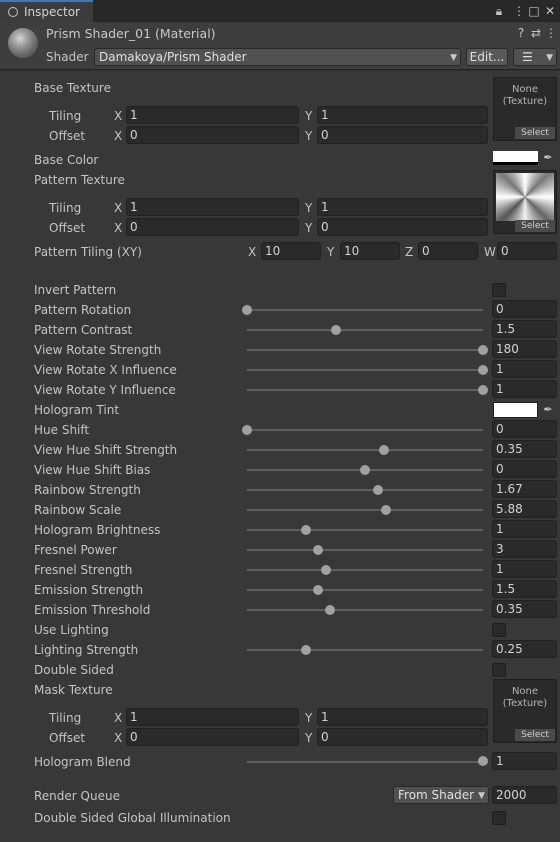 The width and height of the screenshot is (560, 842). Describe the element at coordinates (365, 590) in the screenshot. I see `emission-strength-slider-track` at that location.